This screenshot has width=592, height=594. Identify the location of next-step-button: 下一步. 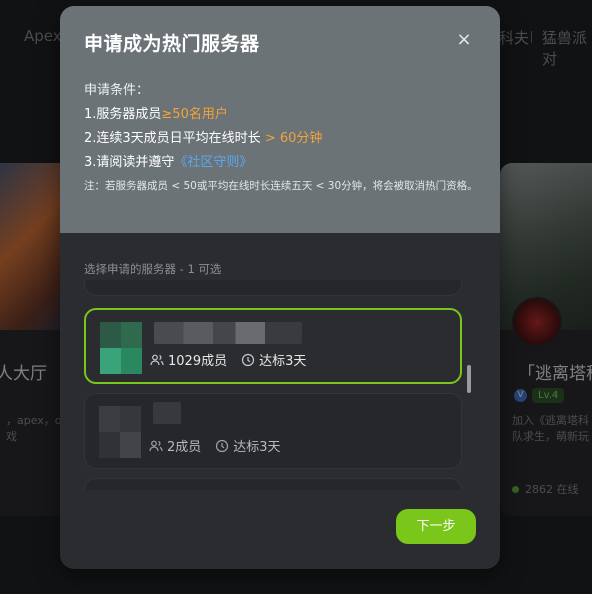
(436, 526).